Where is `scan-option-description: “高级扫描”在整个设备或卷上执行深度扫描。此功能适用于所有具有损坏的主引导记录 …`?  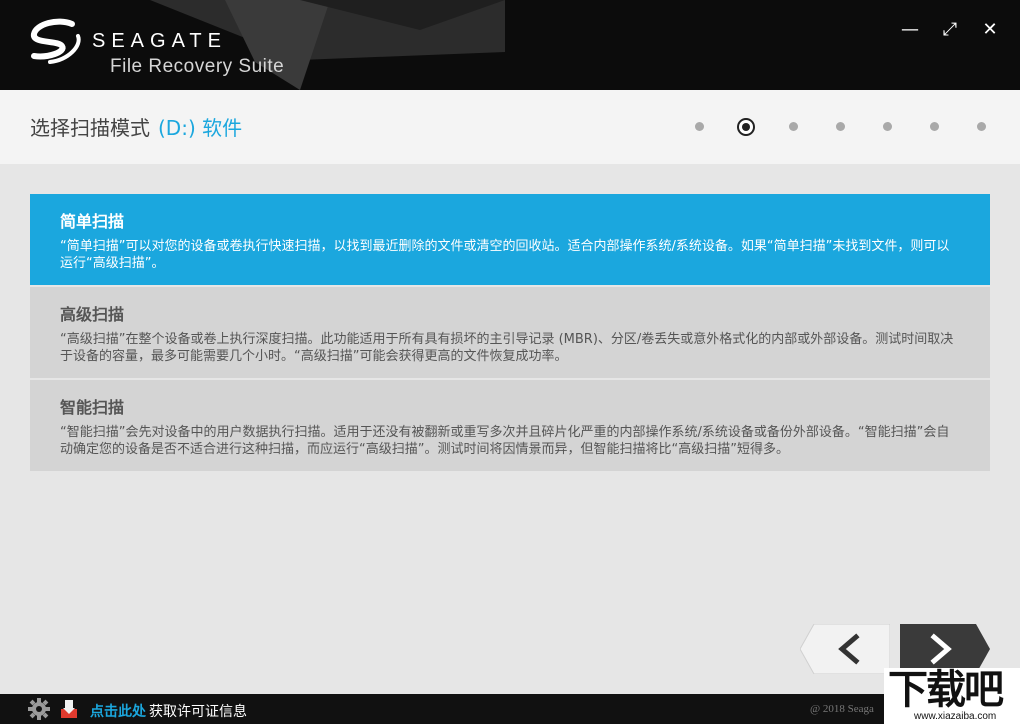
scan-option-description: “高级扫描”在整个设备或卷上执行深度扫描。此功能适用于所有具有损坏的主引导记录 … is located at coordinates (507, 348).